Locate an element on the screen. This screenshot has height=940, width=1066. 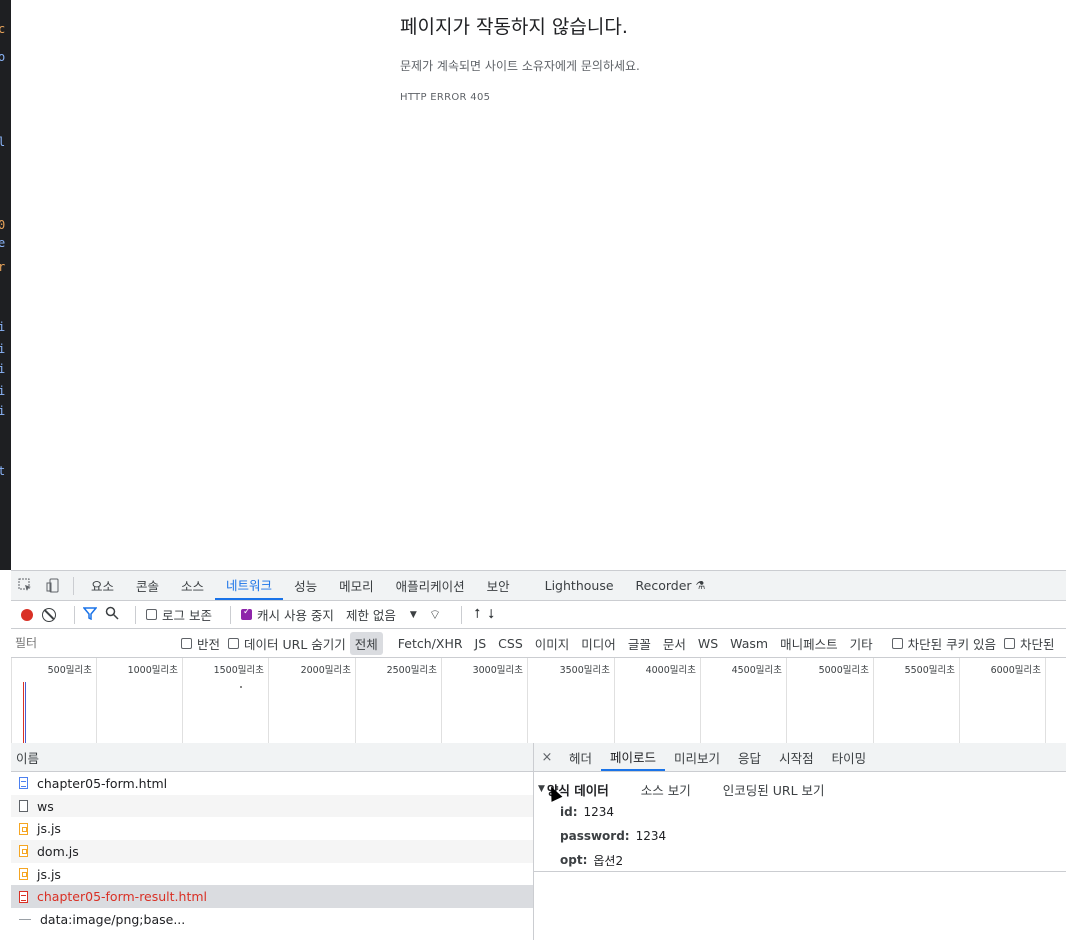
tab-network: 네트워크 is located at coordinates (249, 585).